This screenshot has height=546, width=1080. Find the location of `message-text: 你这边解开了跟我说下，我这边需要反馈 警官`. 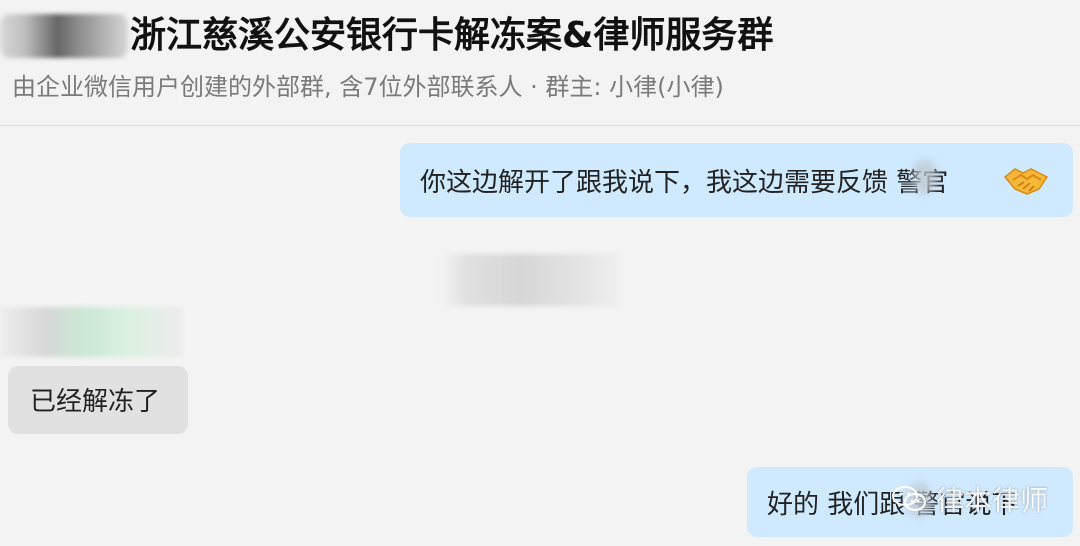

message-text: 你这边解开了跟我说下，我这边需要反馈 警官 is located at coordinates (684, 183).